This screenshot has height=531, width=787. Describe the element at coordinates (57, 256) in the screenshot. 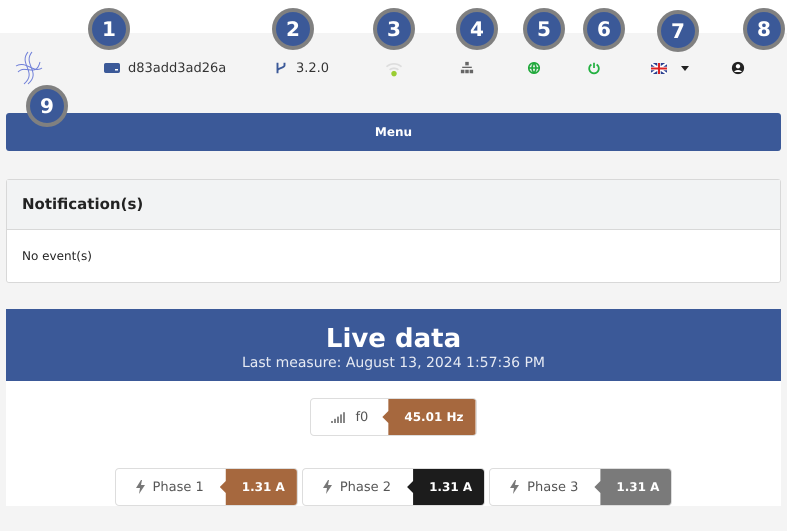

I see `notification-text: No event(s)` at that location.